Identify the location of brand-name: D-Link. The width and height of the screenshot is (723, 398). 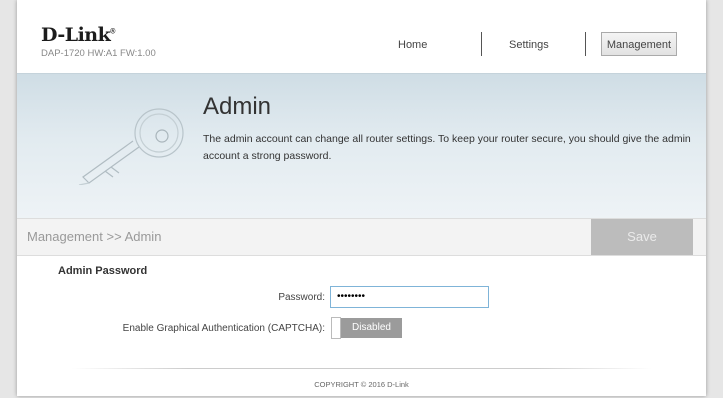
(76, 35).